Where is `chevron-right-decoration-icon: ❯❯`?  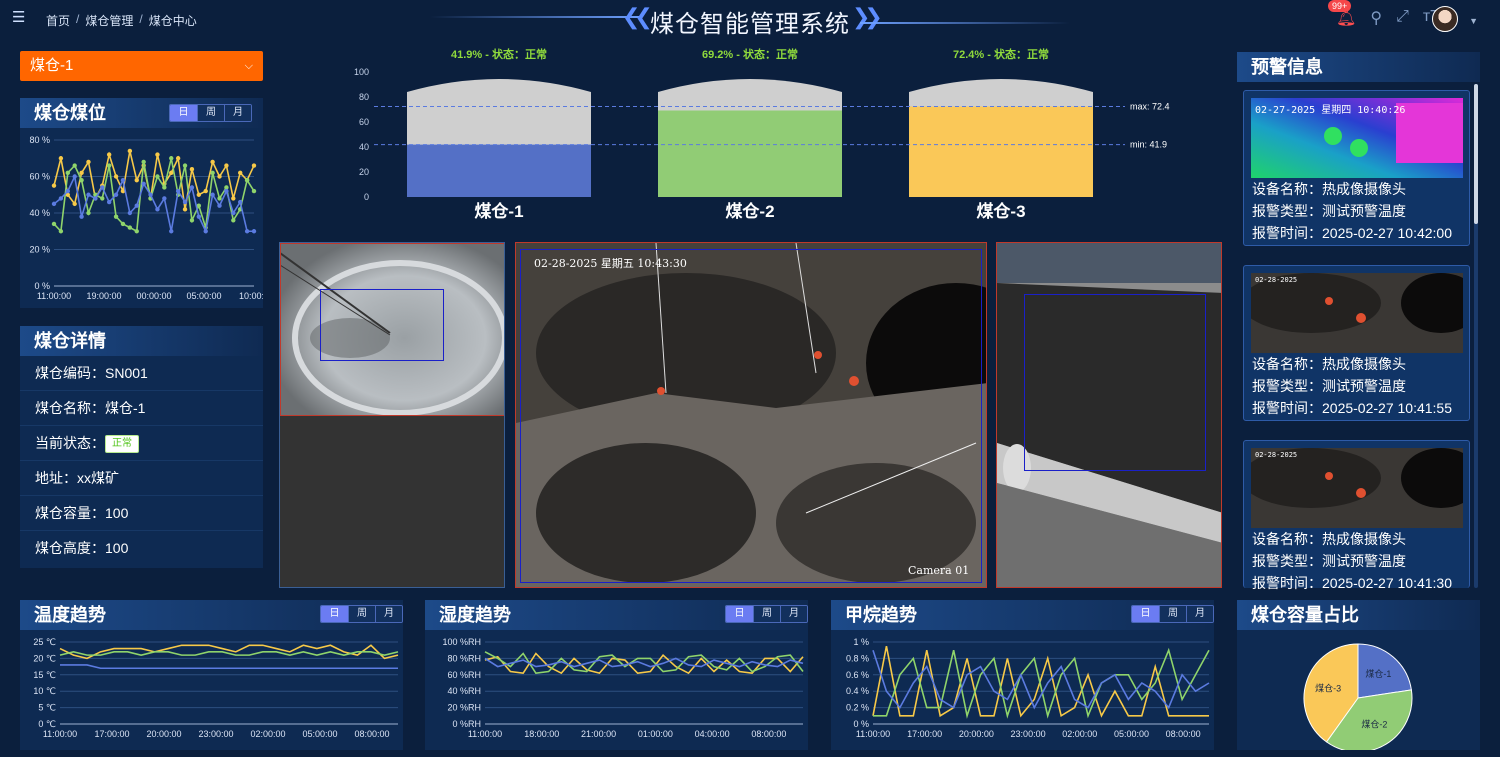
chevron-right-decoration-icon: ❯❯ is located at coordinates (867, 16).